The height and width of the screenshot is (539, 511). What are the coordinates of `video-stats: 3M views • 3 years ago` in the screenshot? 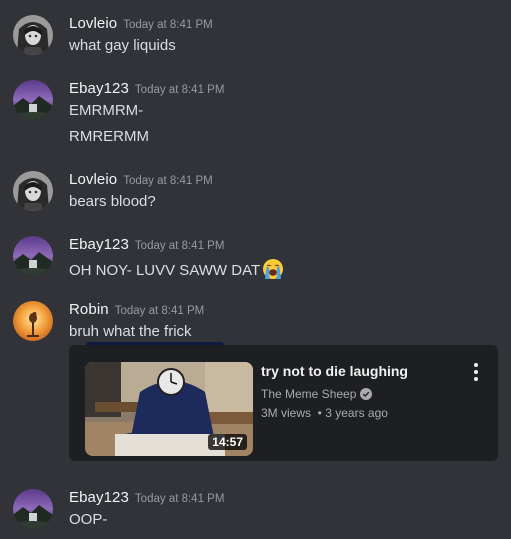 It's located at (324, 413).